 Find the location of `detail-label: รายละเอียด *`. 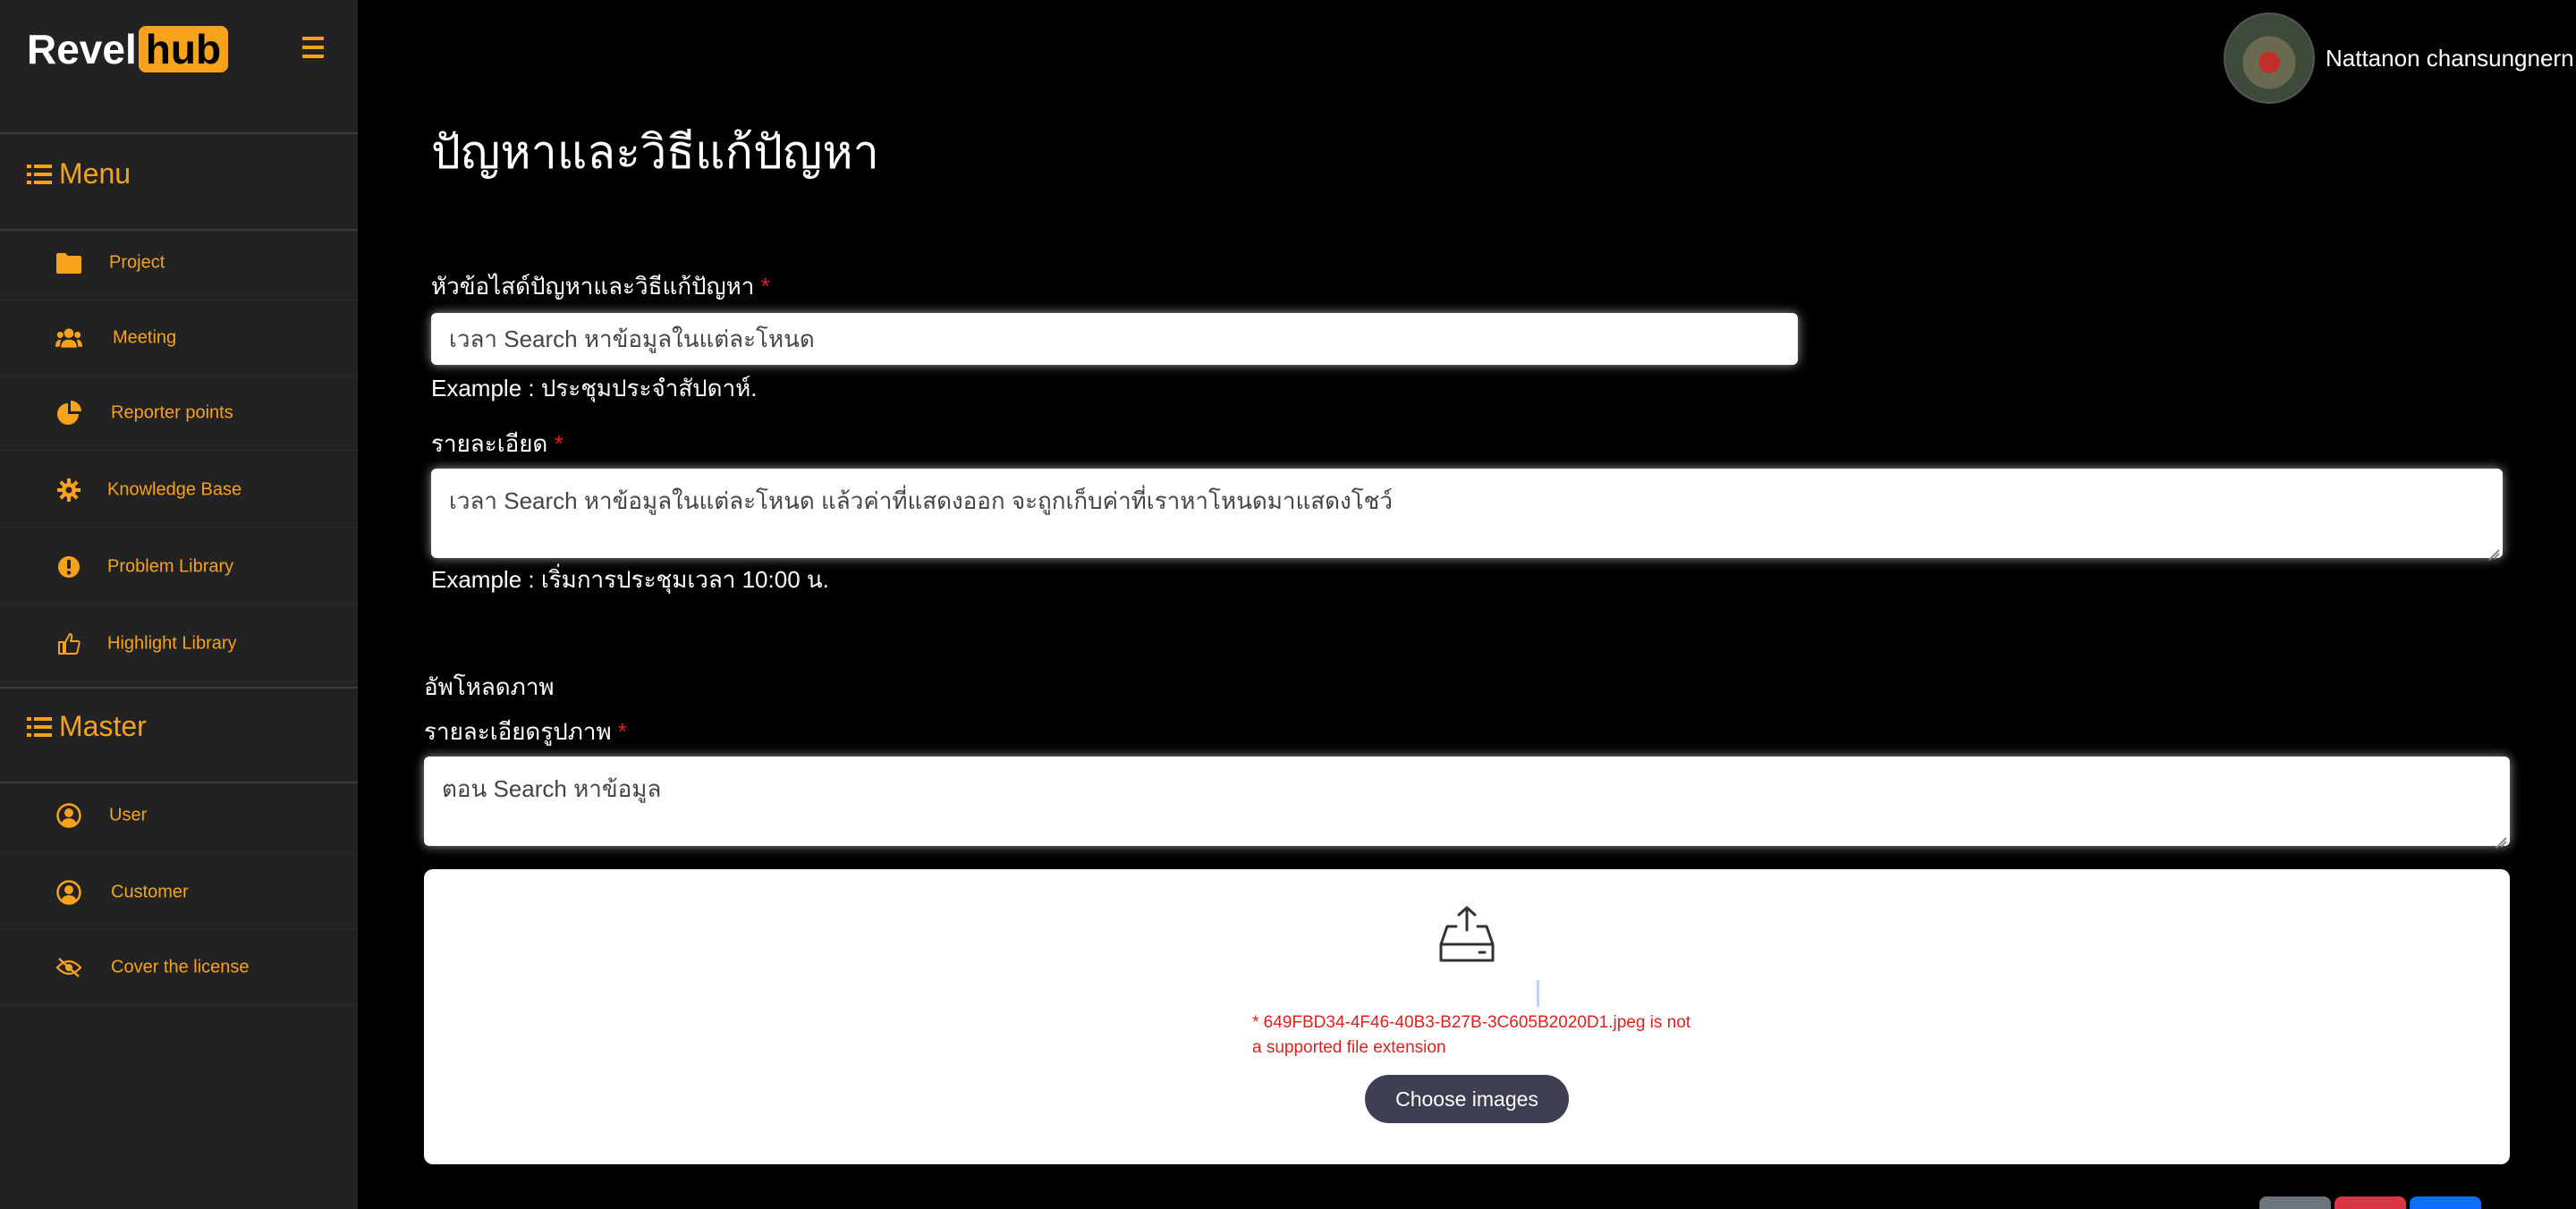

detail-label: รายละเอียด * is located at coordinates (497, 444).